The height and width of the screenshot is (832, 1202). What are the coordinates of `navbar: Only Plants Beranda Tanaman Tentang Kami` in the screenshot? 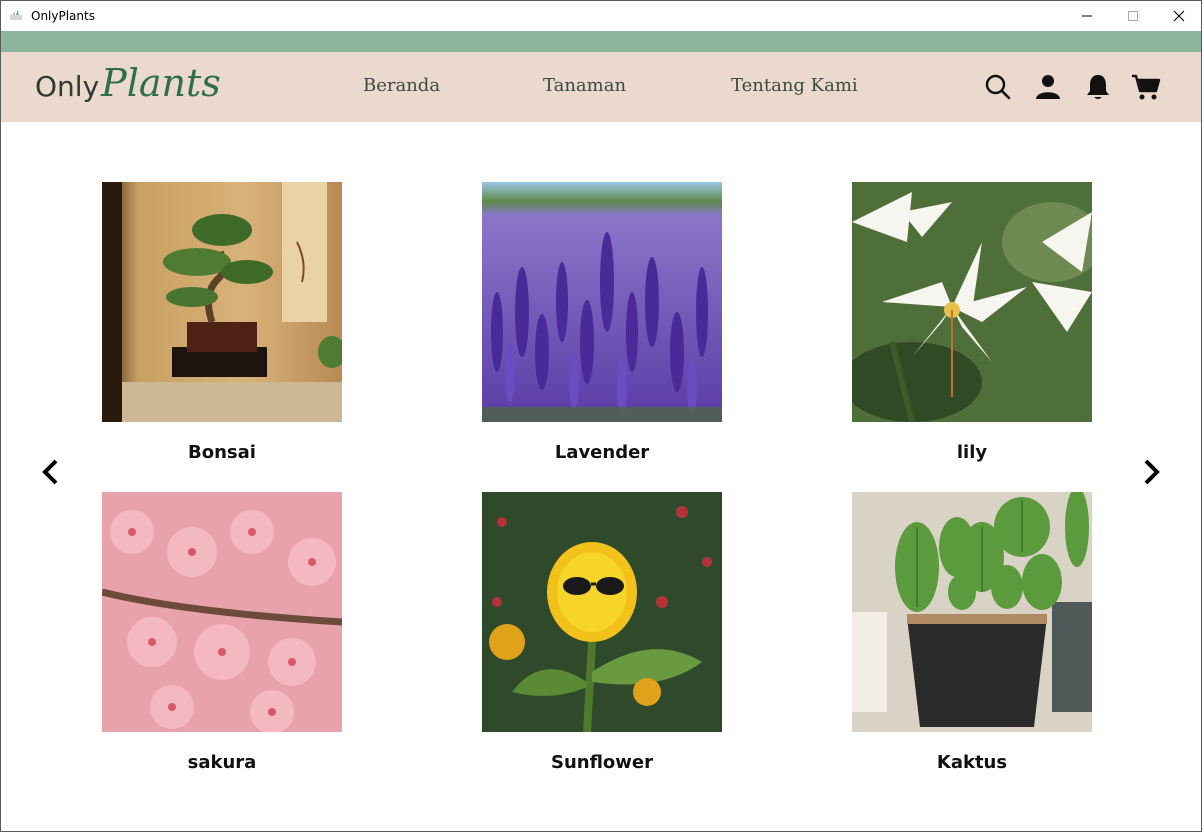 It's located at (601, 87).